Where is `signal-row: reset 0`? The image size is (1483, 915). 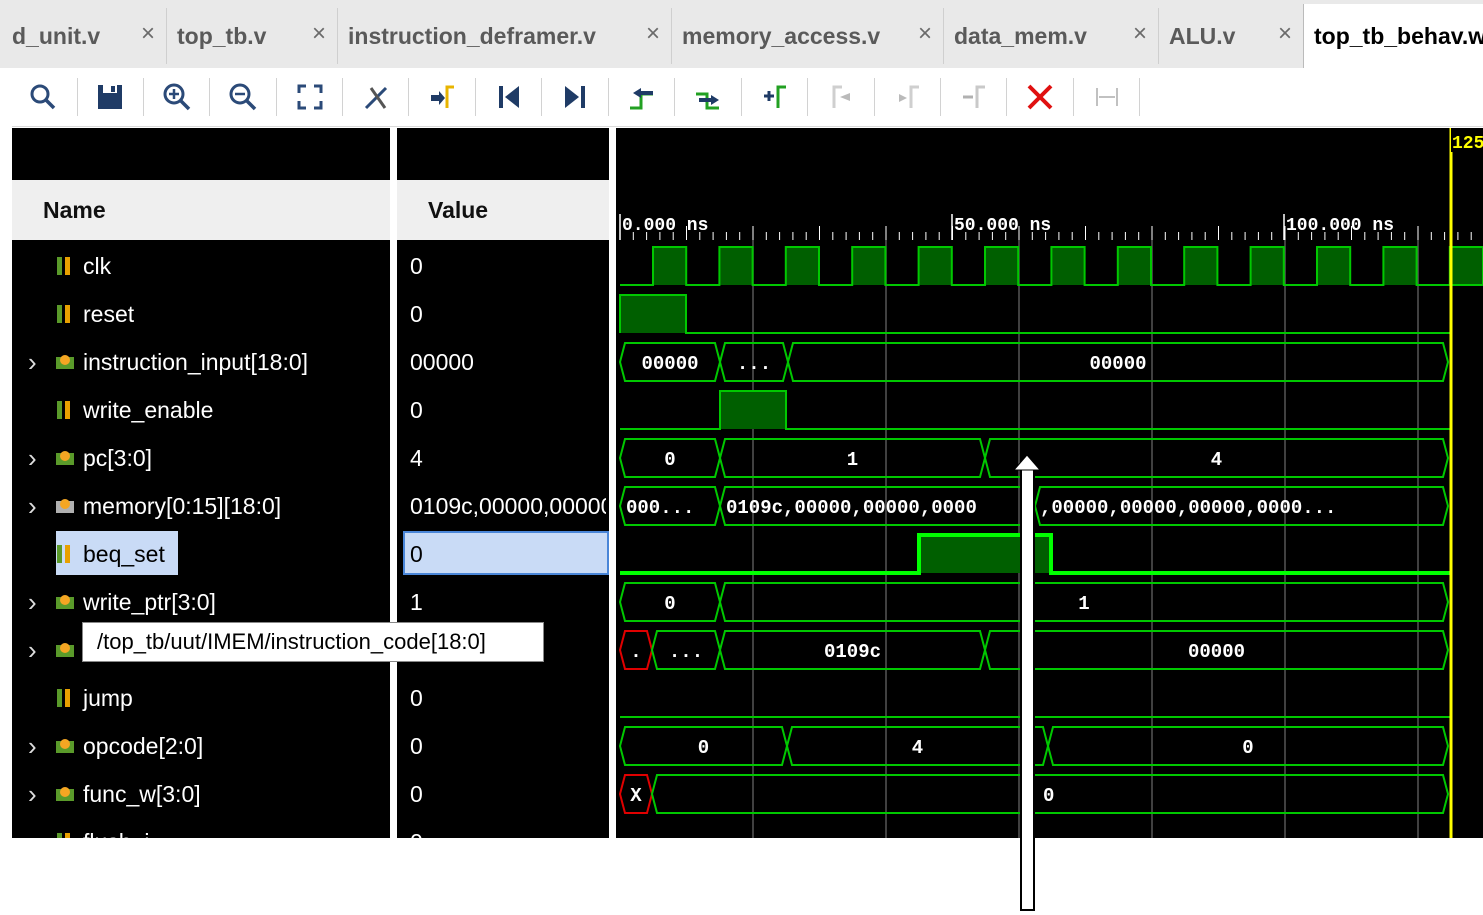 signal-row: reset 0 is located at coordinates (304, 314).